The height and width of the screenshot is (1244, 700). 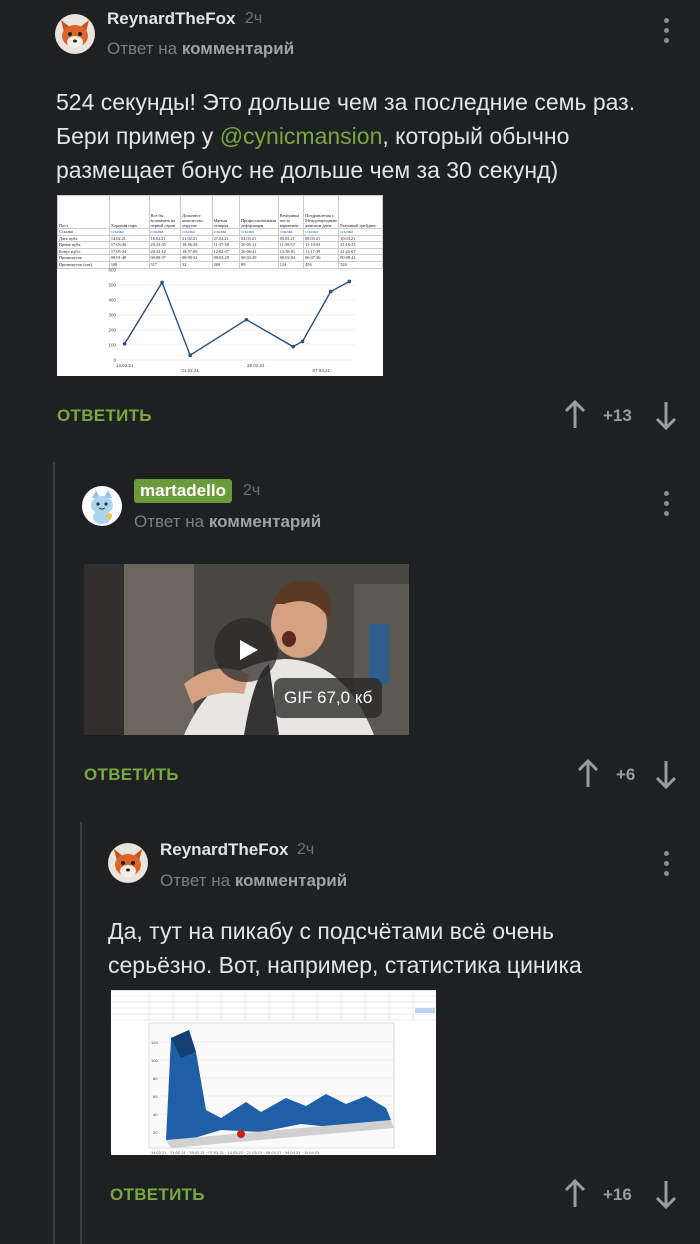 I want to click on y-tick-label: 600, so click(x=112, y=270).